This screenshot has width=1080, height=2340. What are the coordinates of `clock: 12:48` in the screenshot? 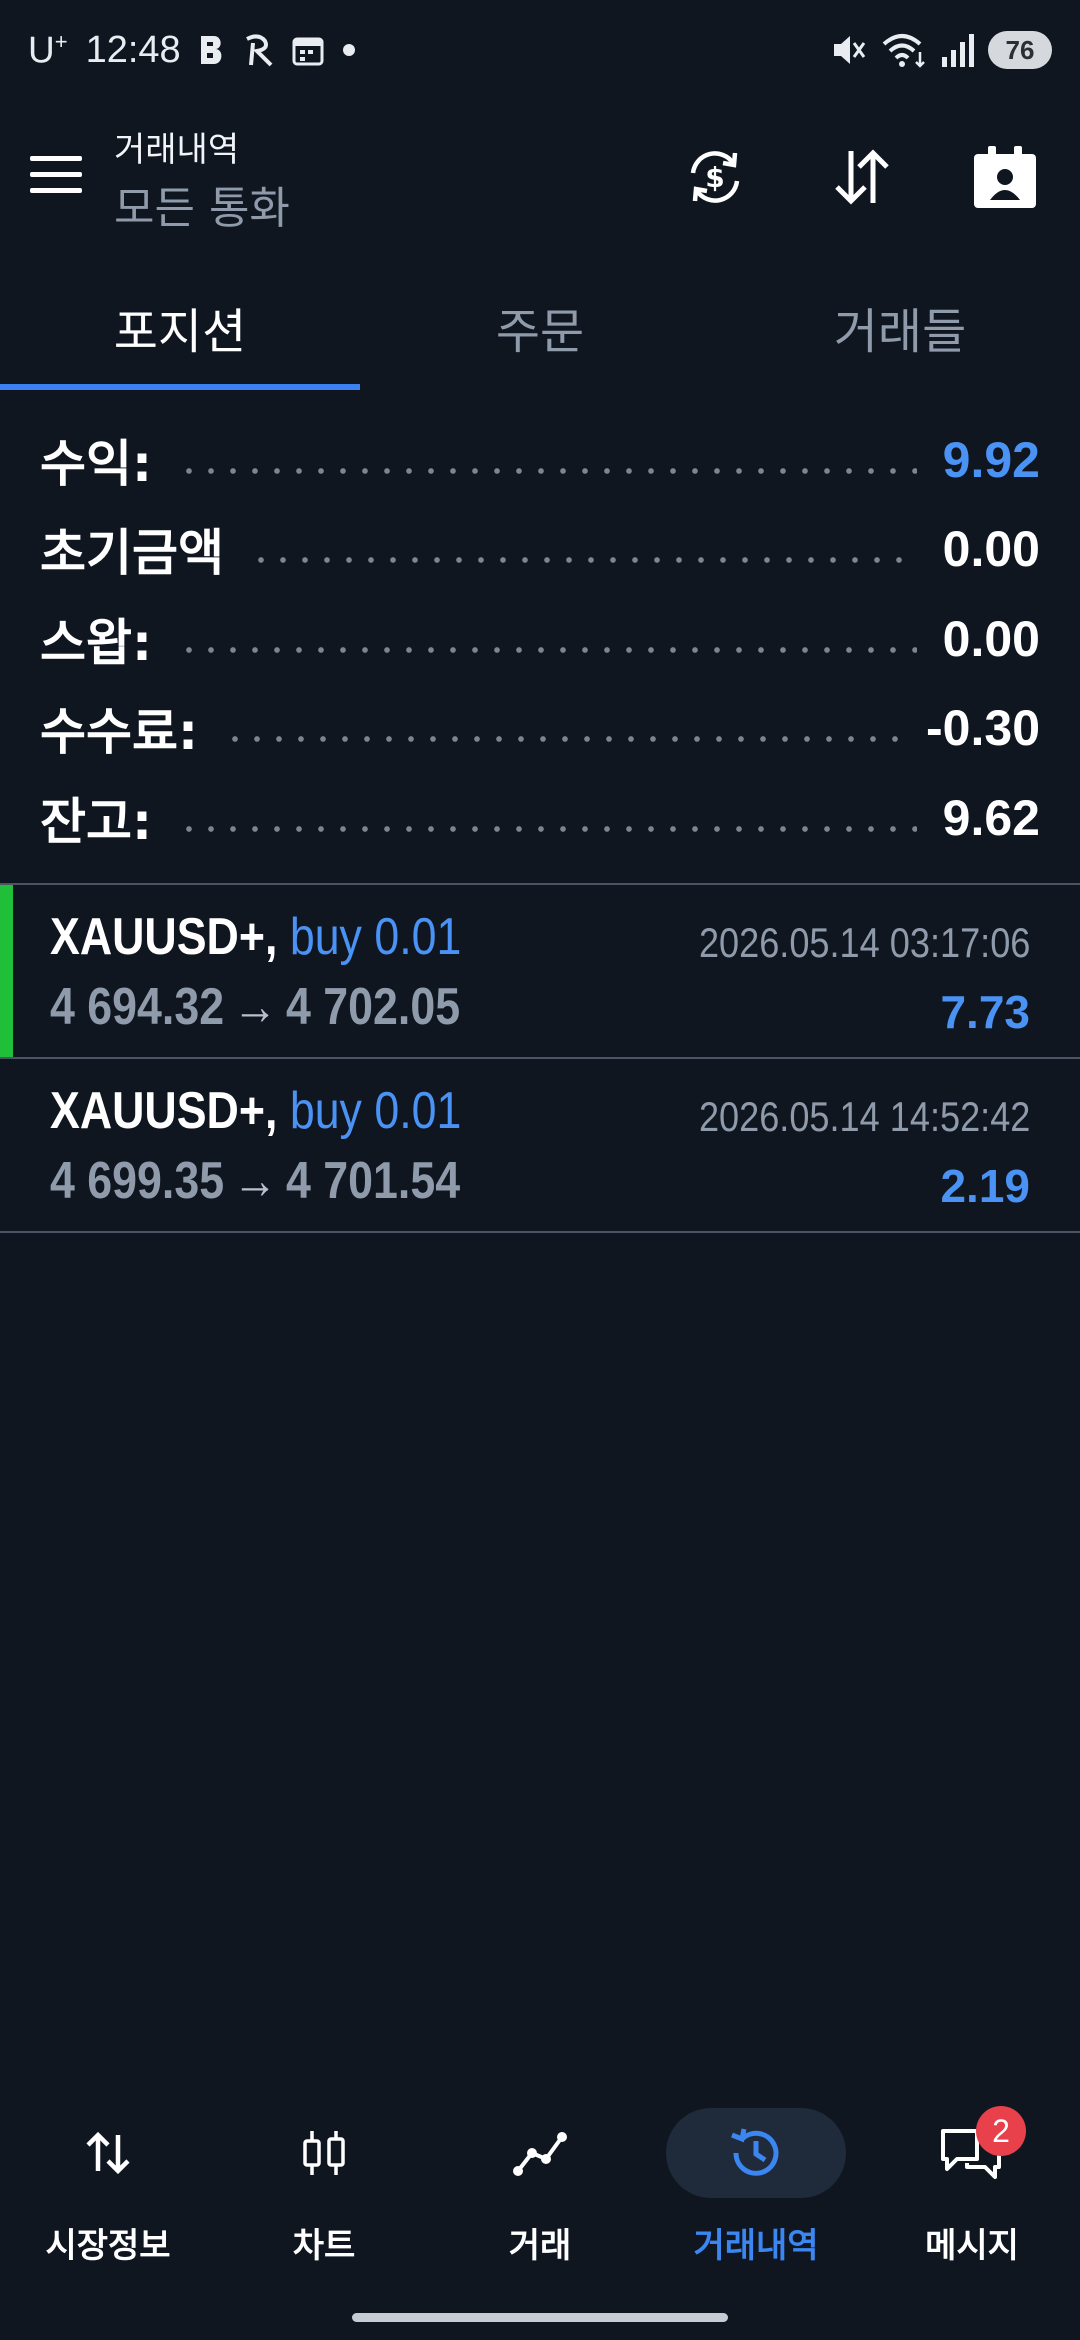 It's located at (133, 49).